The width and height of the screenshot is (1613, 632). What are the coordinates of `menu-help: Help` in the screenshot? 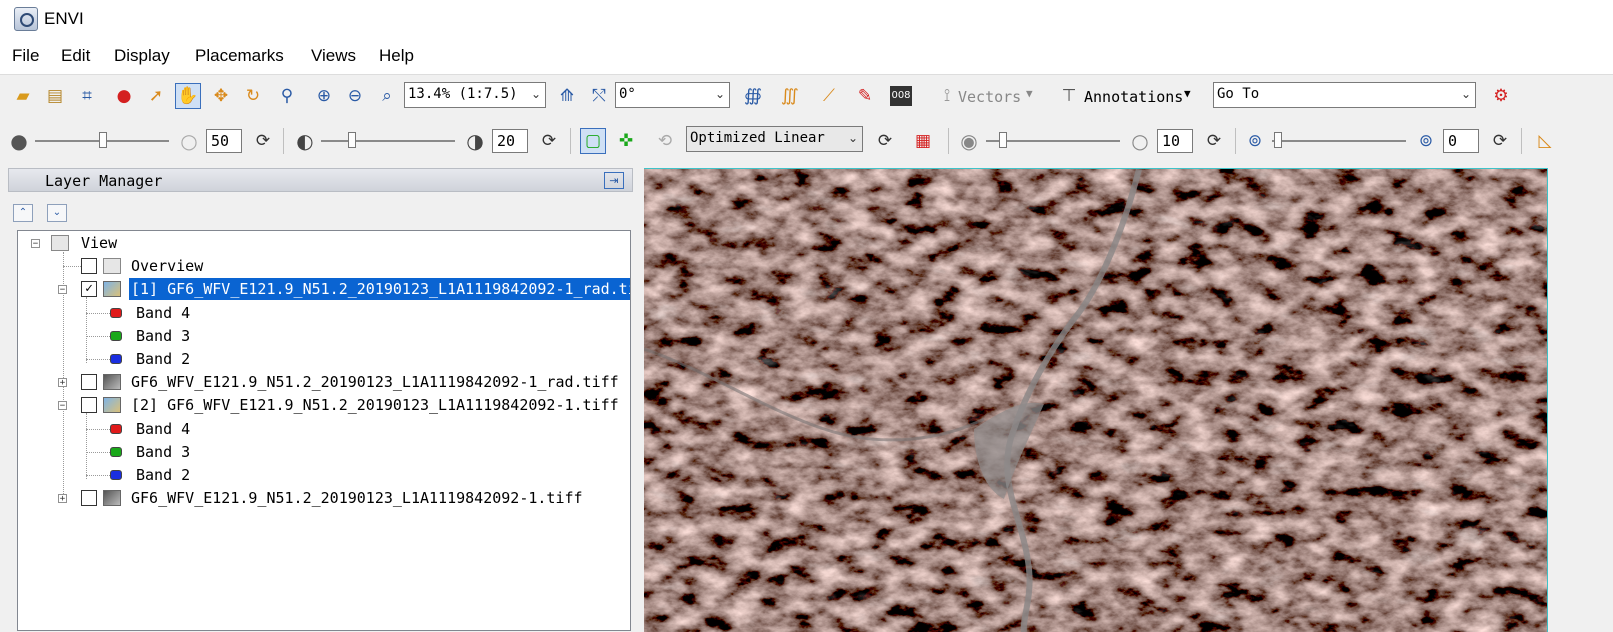 It's located at (396, 56).